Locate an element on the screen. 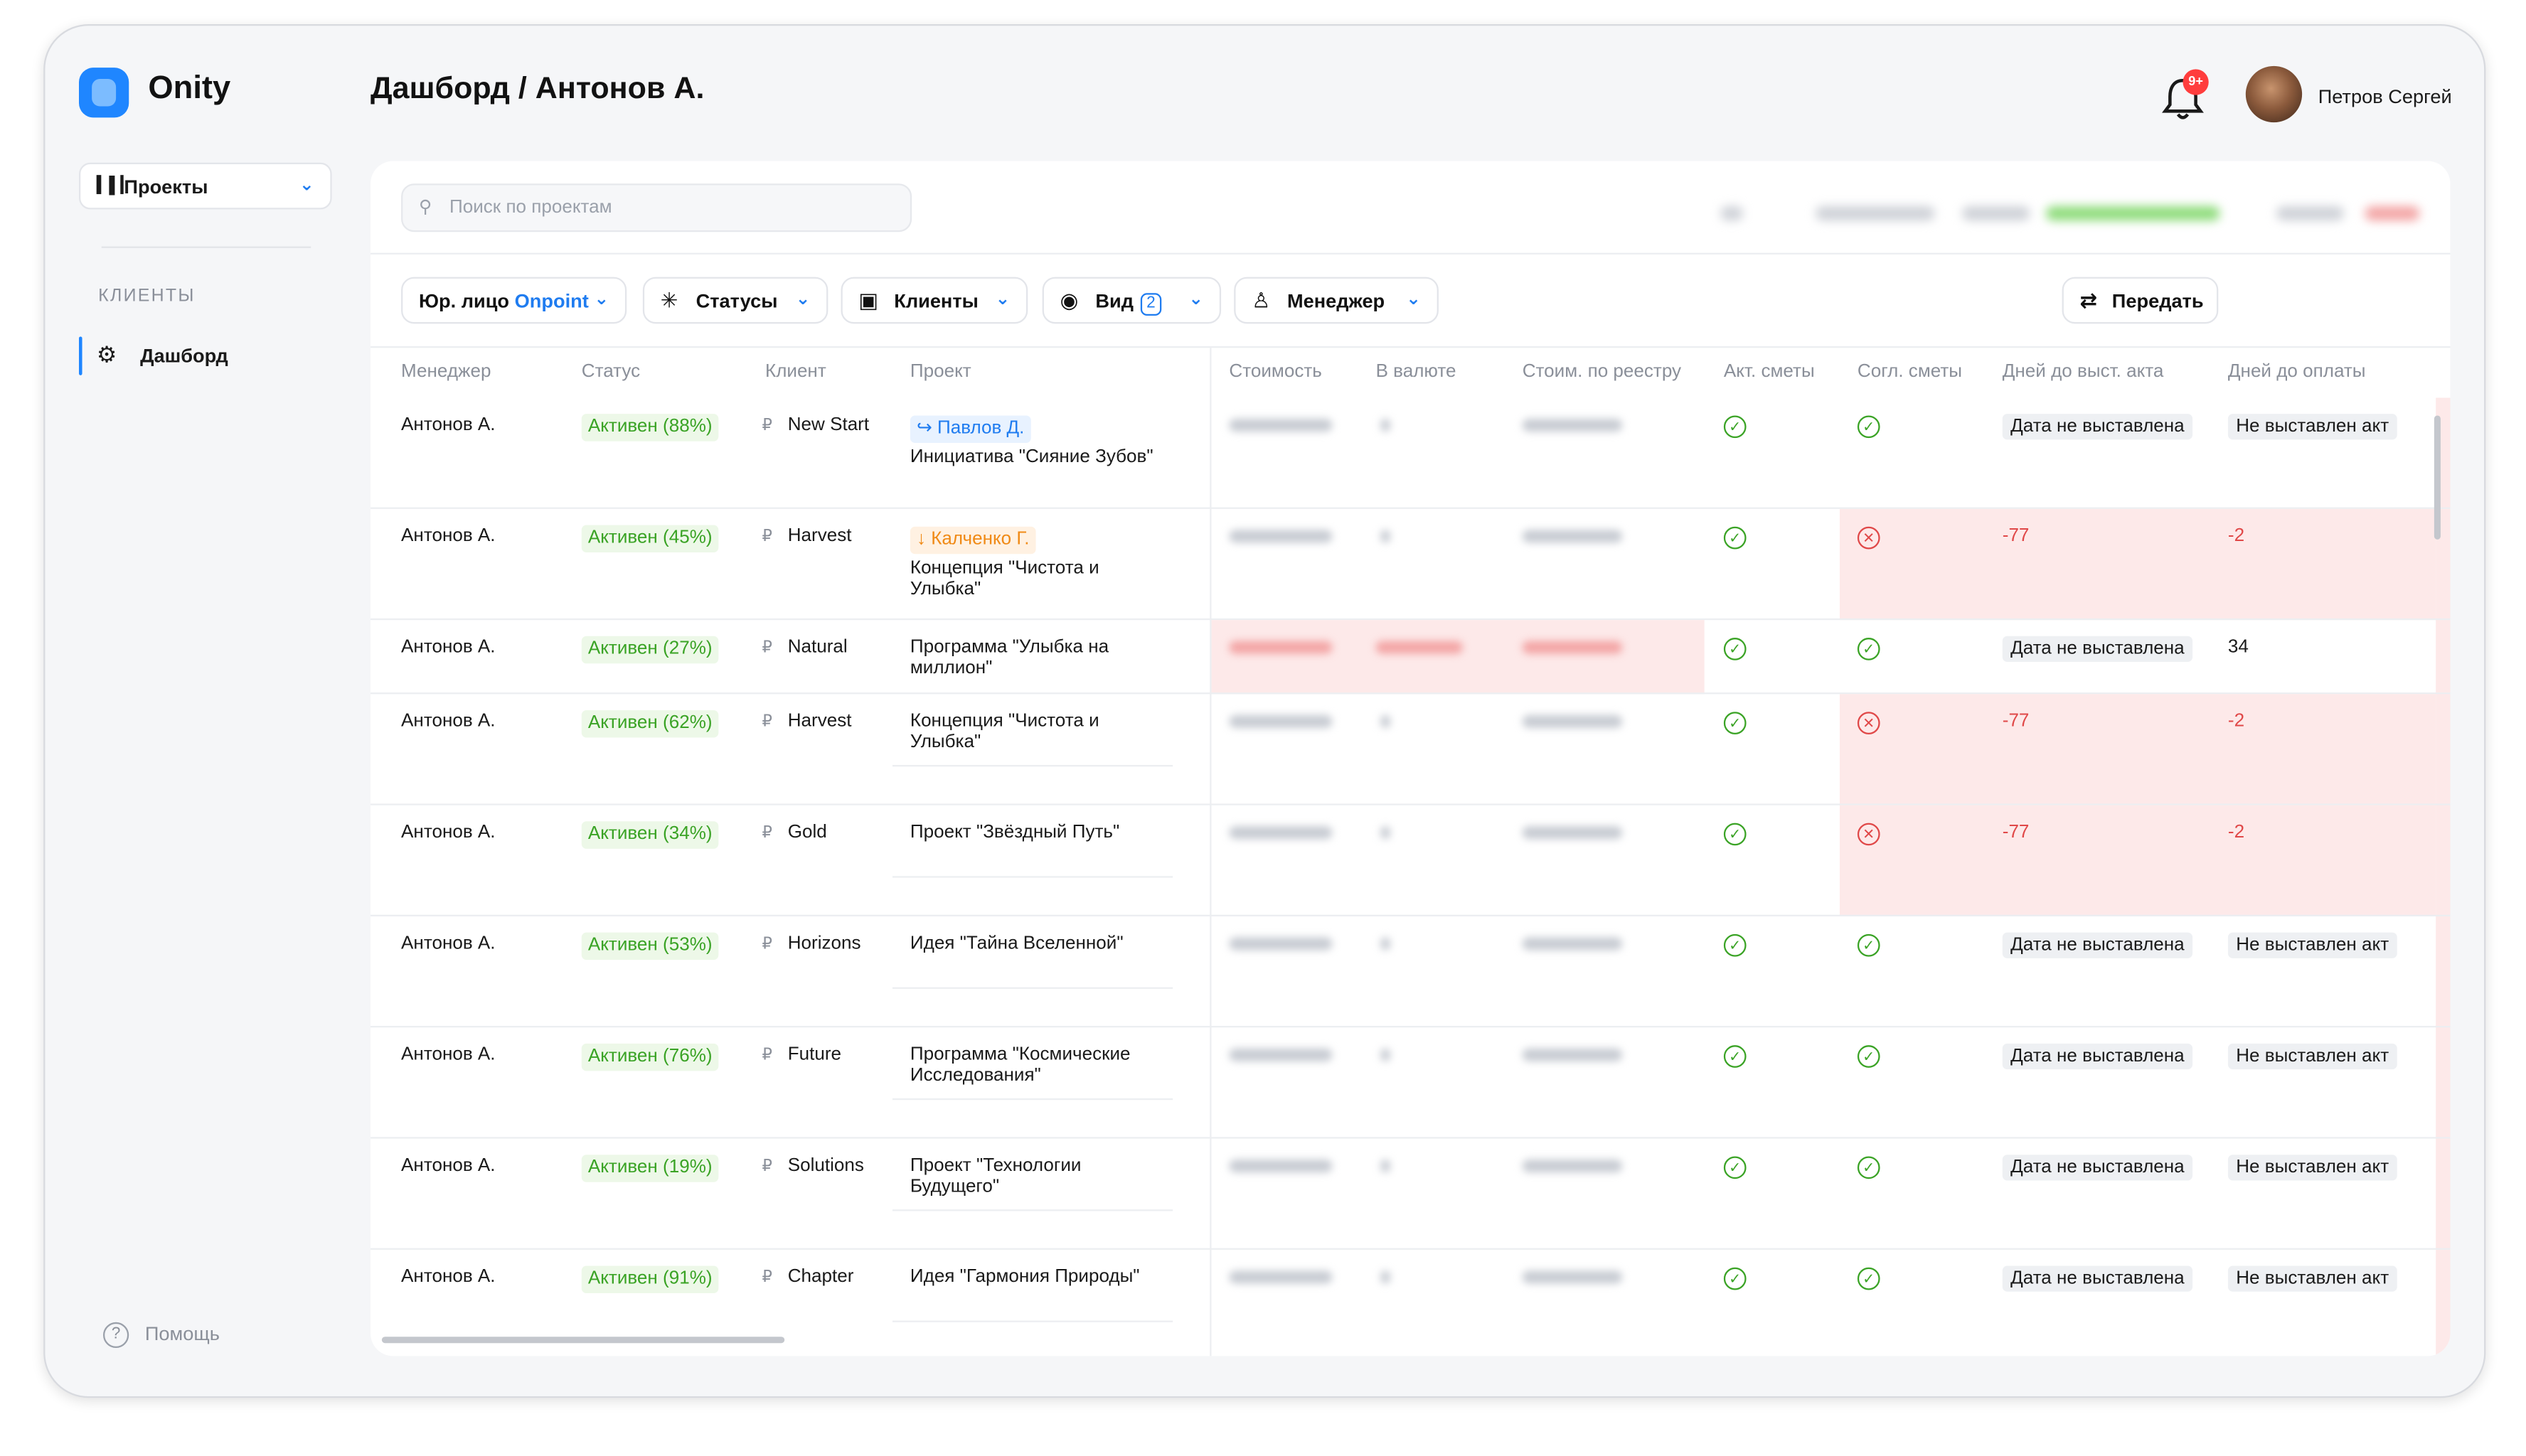  legal-entity-filter: Юр. лицо Onpoint ⌄ is located at coordinates (514, 300).